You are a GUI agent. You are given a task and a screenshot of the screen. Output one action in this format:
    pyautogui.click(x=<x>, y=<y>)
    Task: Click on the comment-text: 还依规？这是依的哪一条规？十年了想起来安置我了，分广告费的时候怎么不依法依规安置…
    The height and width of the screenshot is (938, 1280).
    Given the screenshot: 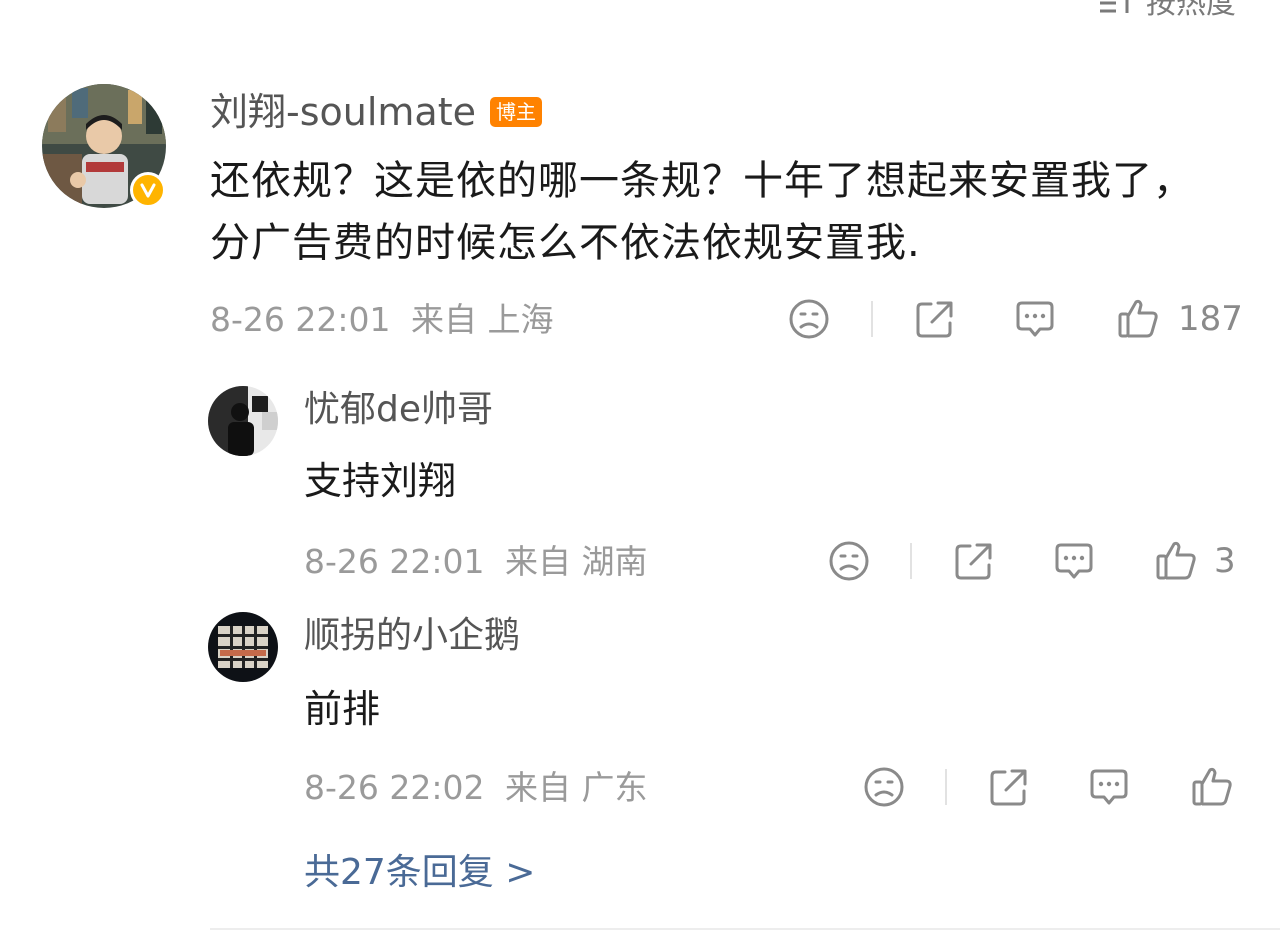 What is the action you would take?
    pyautogui.click(x=702, y=212)
    